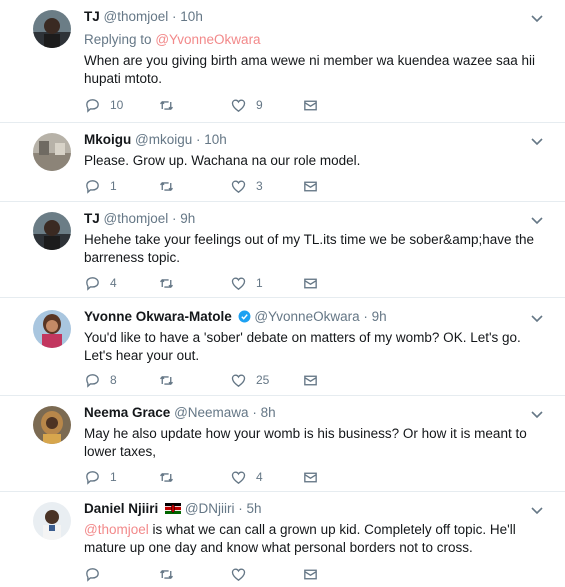  Describe the element at coordinates (306, 316) in the screenshot. I see `author-handle: @YvonneOkwara` at that location.